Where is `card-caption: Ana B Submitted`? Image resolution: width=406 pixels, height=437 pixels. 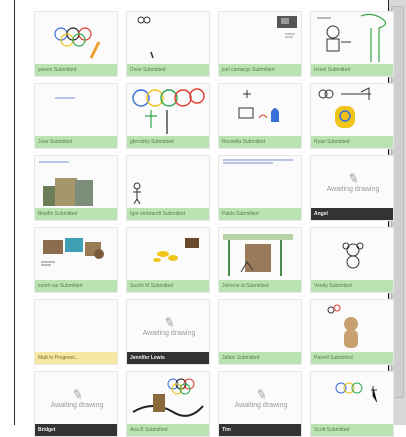 card-caption: Ana B Submitted is located at coordinates (168, 430).